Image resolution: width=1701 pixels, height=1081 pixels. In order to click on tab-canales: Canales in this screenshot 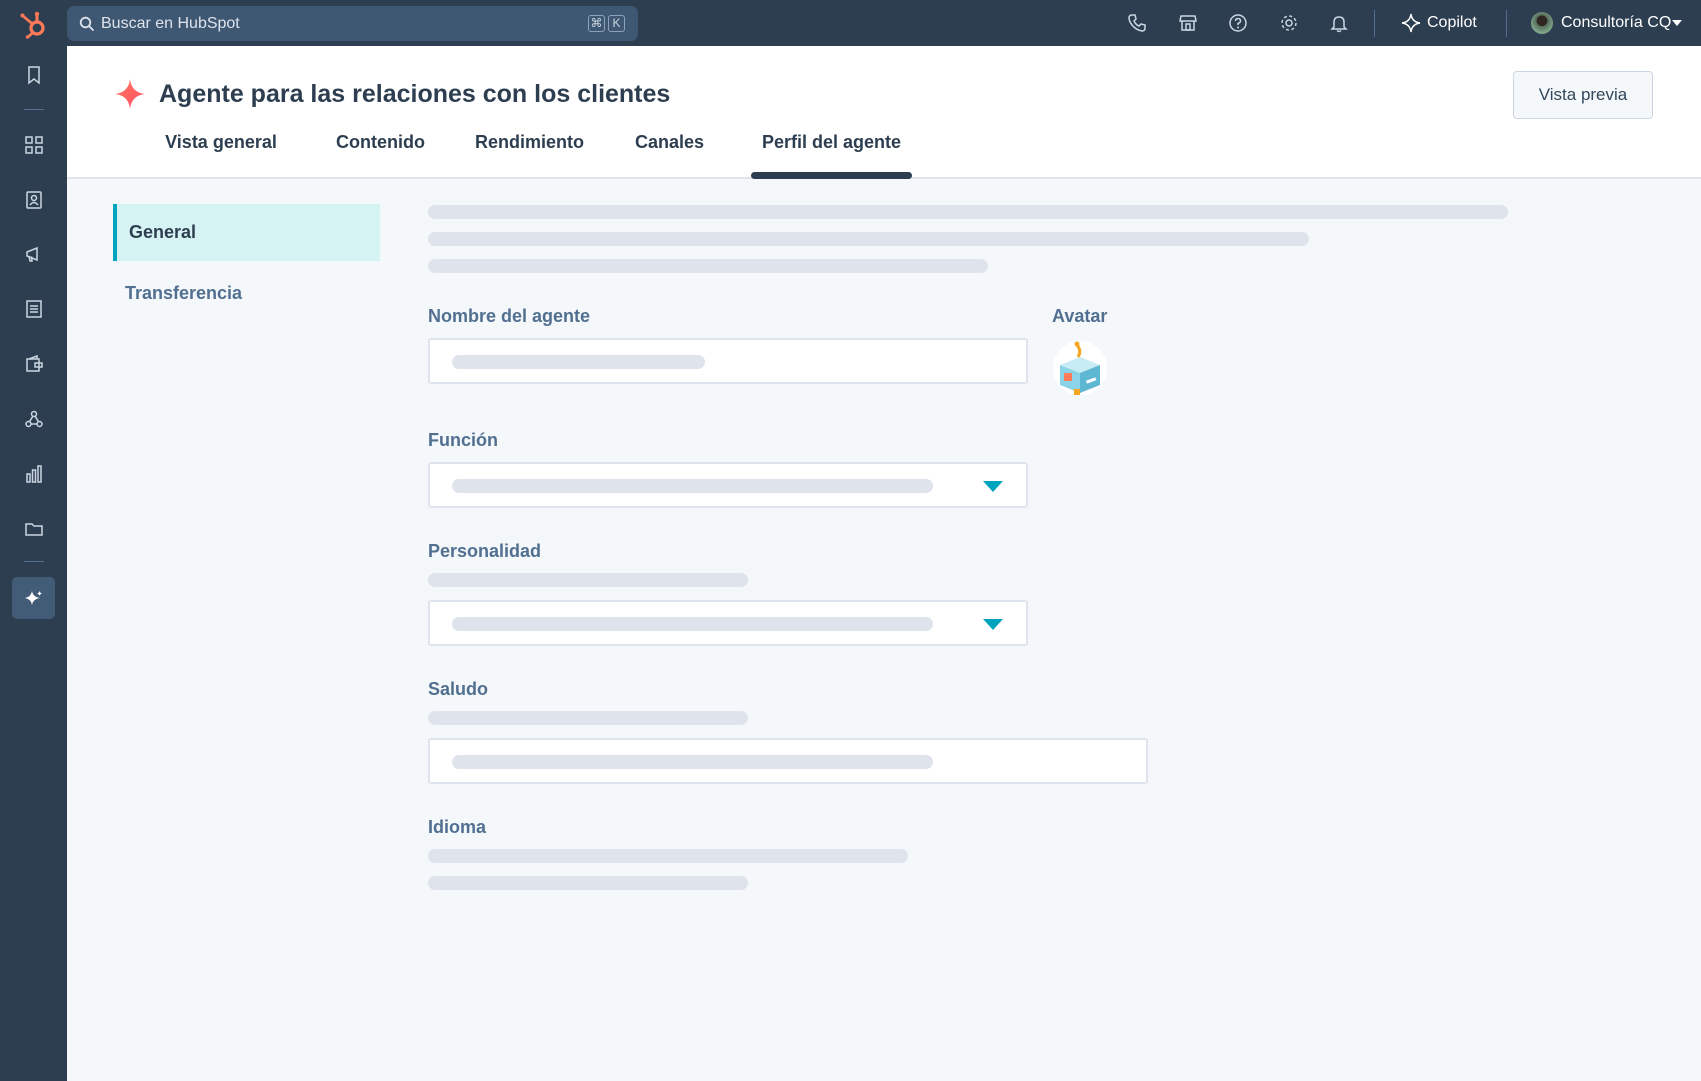, I will do `click(669, 142)`.